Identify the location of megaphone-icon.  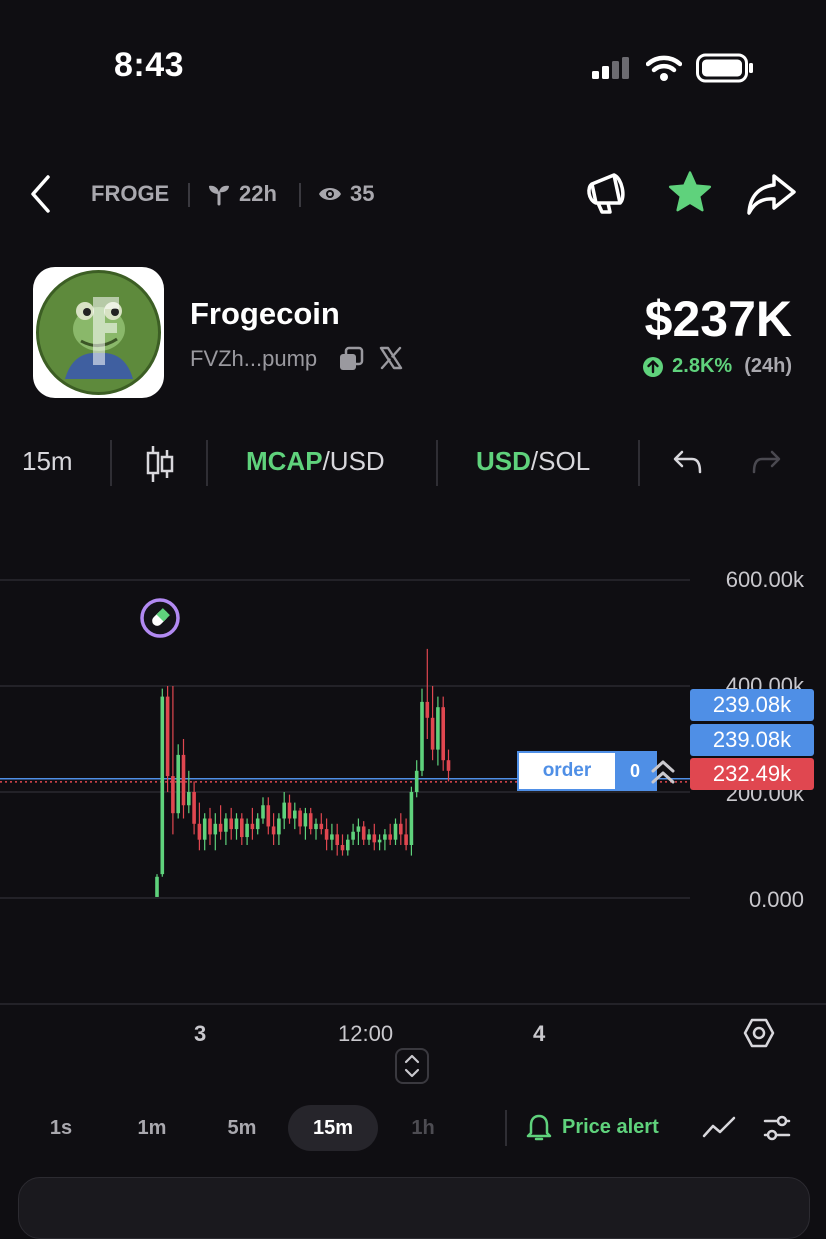
(606, 193).